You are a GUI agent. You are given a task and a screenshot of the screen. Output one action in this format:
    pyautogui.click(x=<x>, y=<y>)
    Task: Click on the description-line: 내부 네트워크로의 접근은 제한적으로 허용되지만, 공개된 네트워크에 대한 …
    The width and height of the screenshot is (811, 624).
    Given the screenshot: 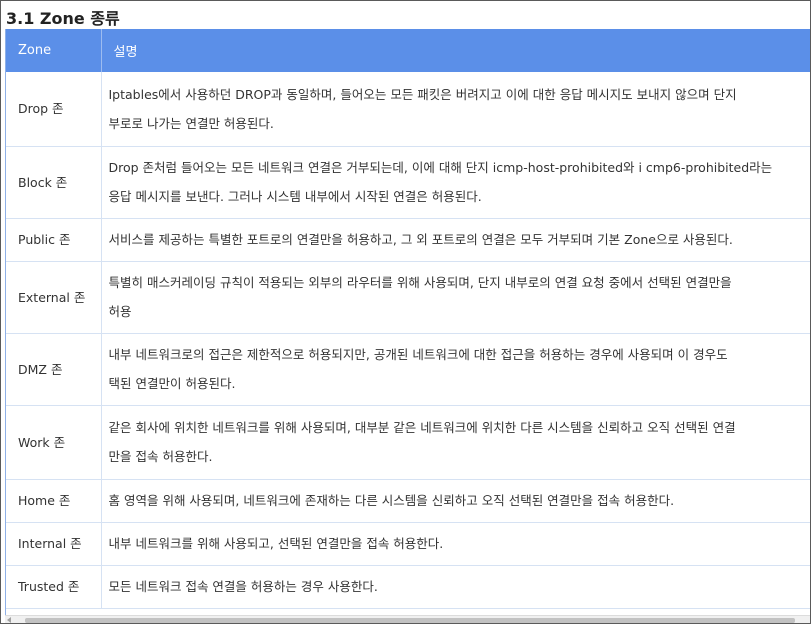 What is the action you would take?
    pyautogui.click(x=418, y=354)
    